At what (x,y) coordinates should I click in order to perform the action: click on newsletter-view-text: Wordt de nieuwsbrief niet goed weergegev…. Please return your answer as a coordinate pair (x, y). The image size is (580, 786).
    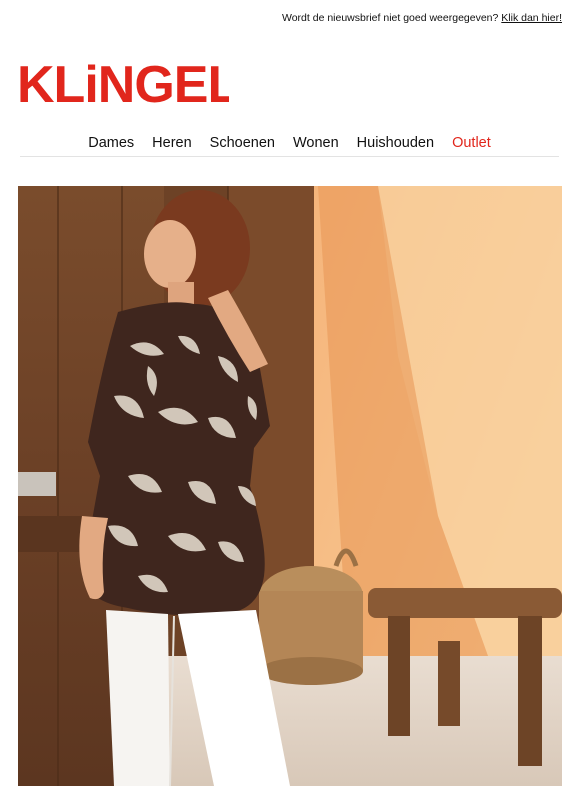
    Looking at the image, I should click on (390, 18).